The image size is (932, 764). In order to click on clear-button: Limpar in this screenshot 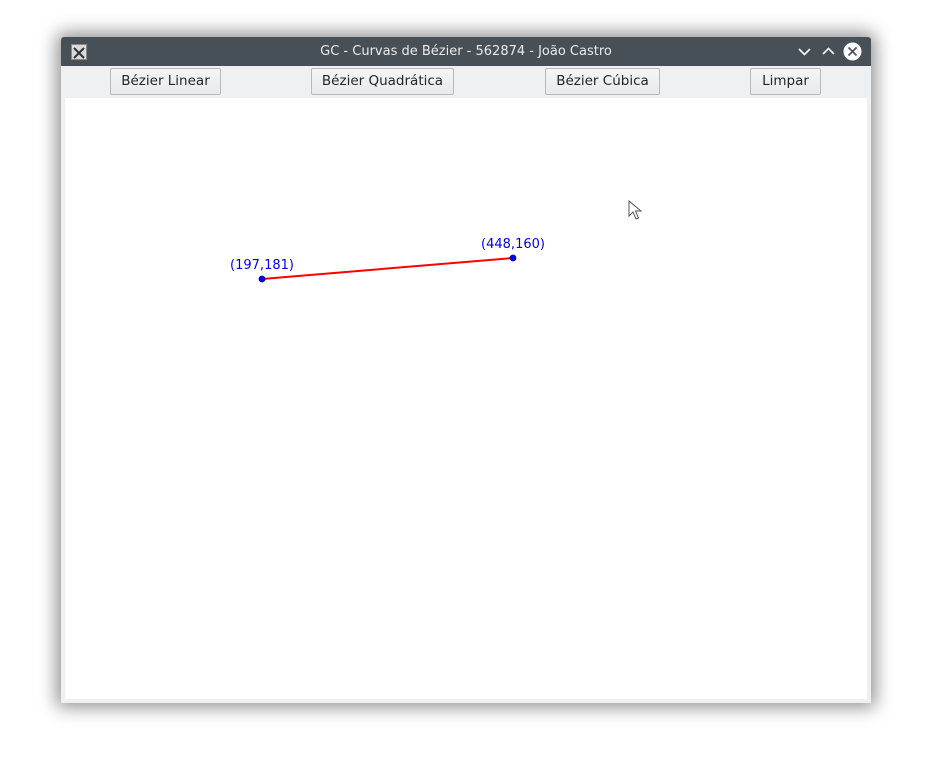, I will do `click(785, 81)`.